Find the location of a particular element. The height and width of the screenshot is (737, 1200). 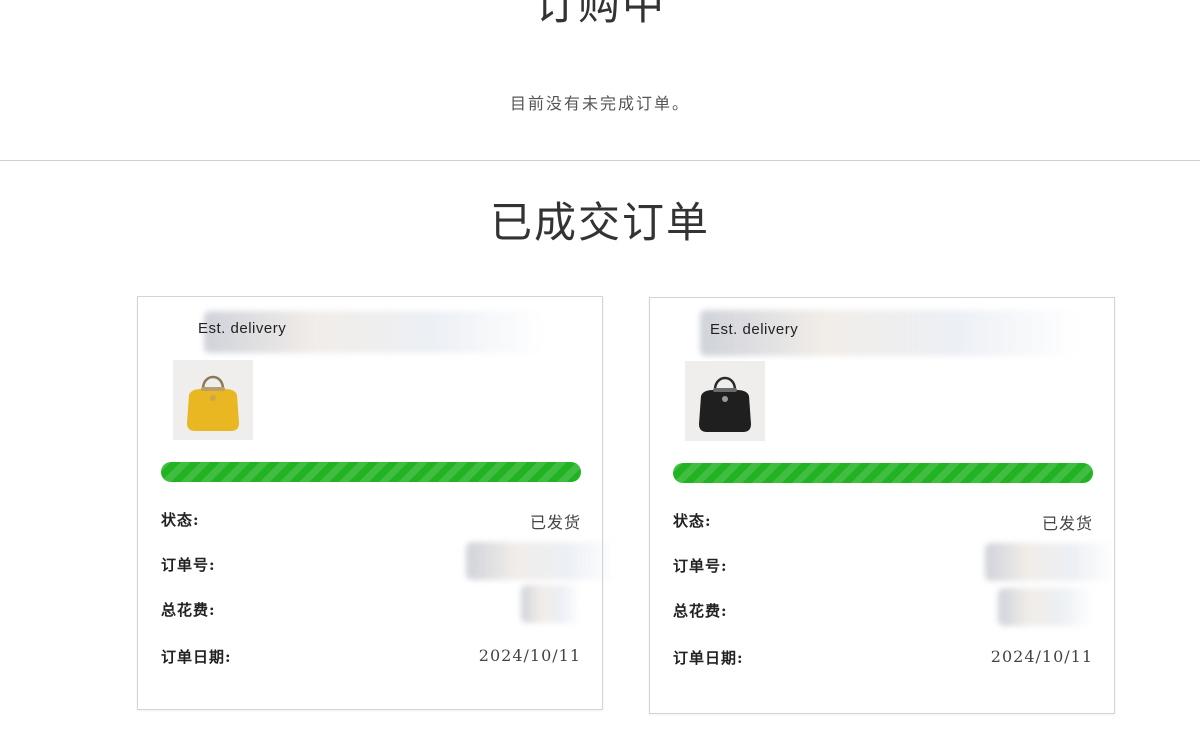

section-divider is located at coordinates (600, 160).